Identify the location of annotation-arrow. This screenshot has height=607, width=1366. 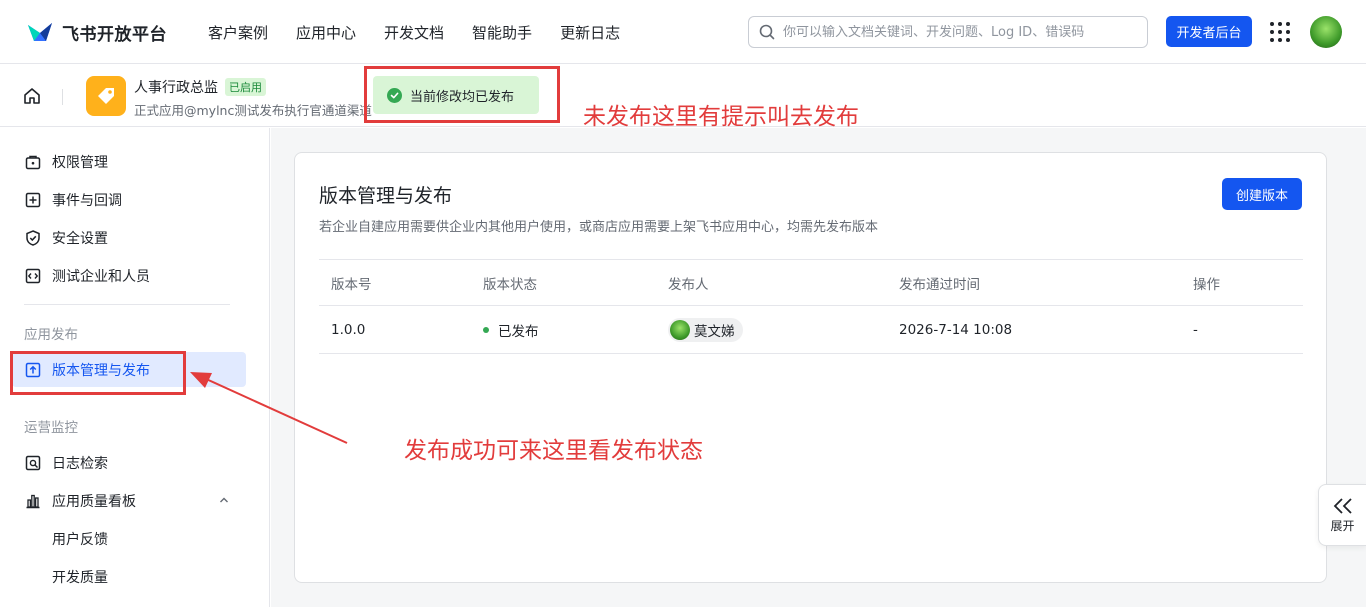
(269, 408).